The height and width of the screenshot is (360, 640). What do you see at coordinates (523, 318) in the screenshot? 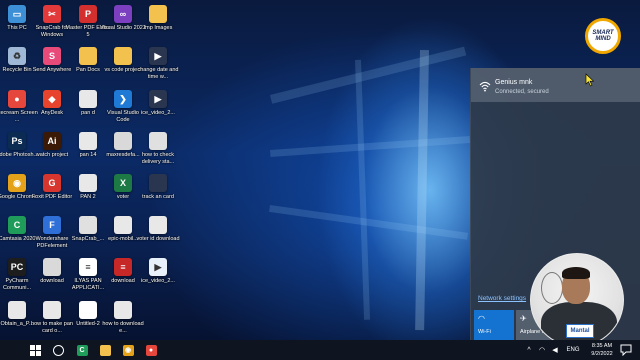
I see `airplane-icon: ✈` at bounding box center [523, 318].